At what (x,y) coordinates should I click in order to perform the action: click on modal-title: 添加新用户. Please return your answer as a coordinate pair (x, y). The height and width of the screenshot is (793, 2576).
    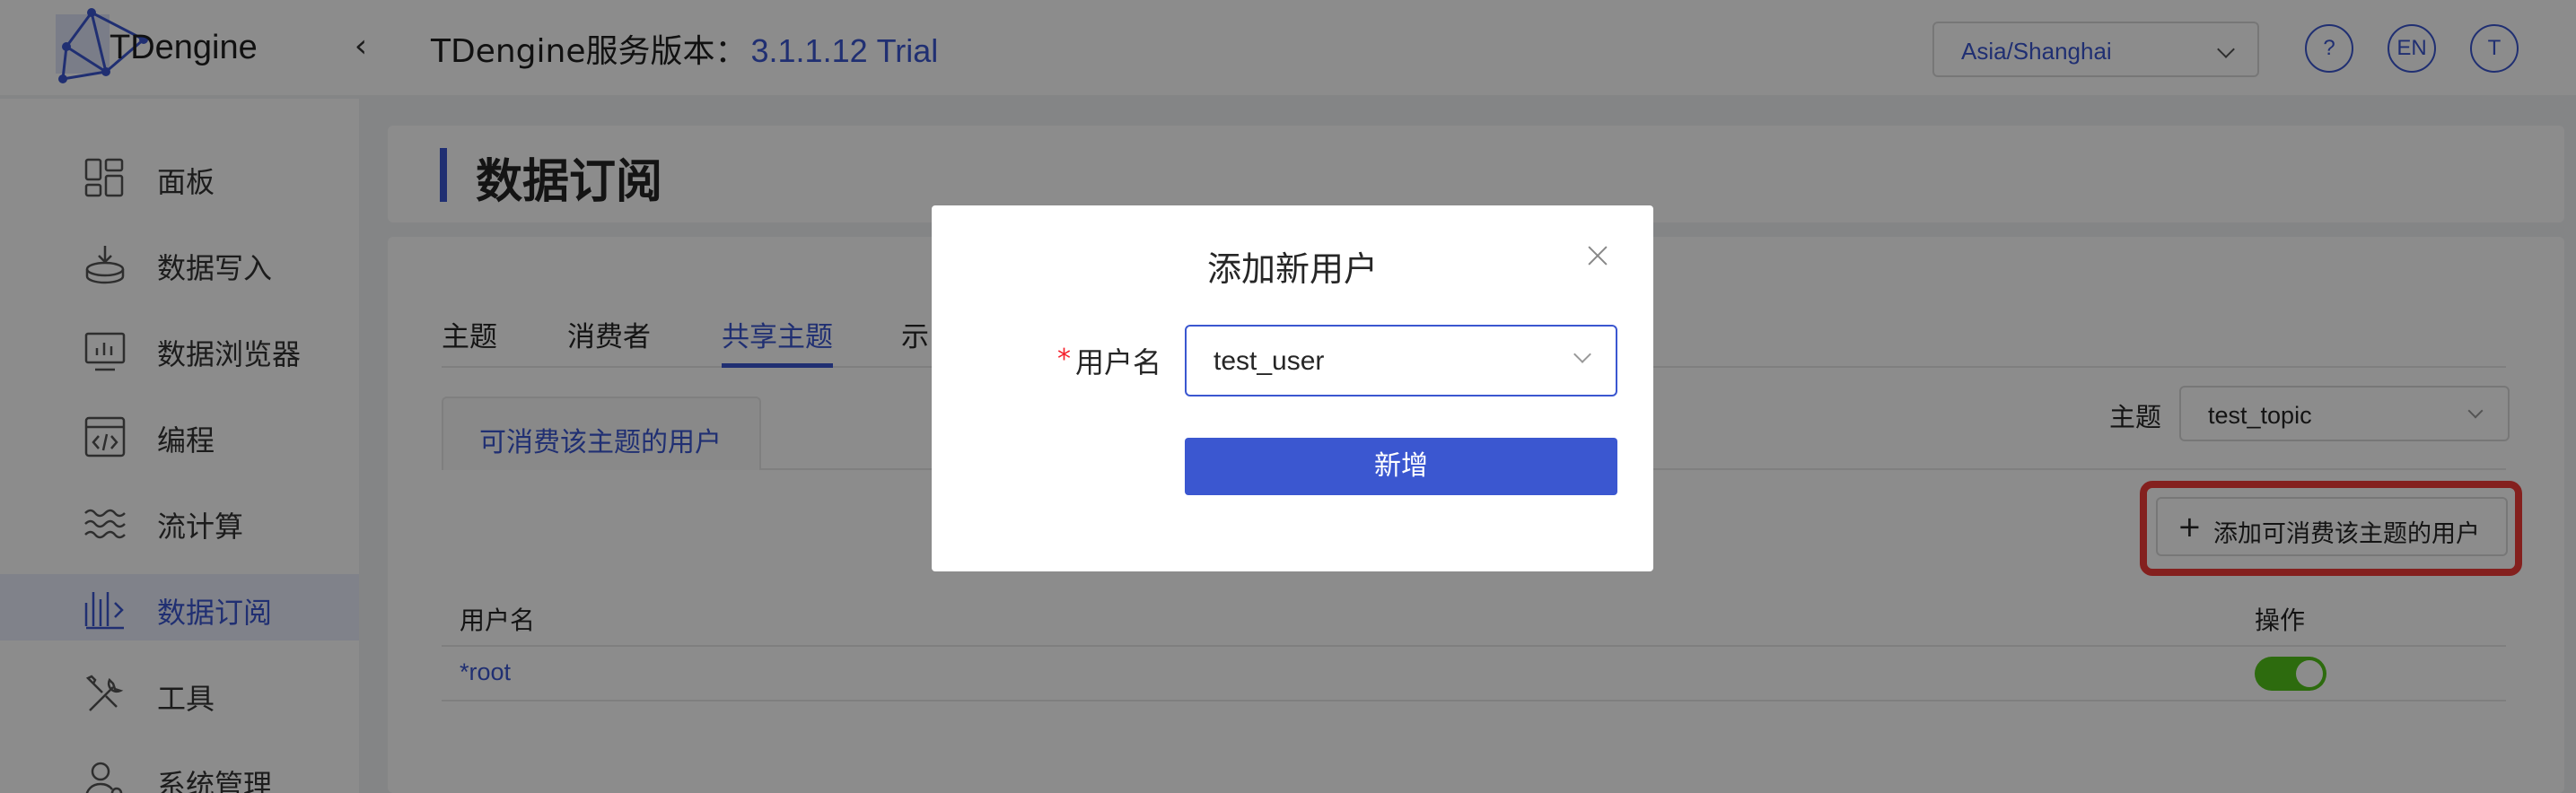
    Looking at the image, I should click on (1292, 269).